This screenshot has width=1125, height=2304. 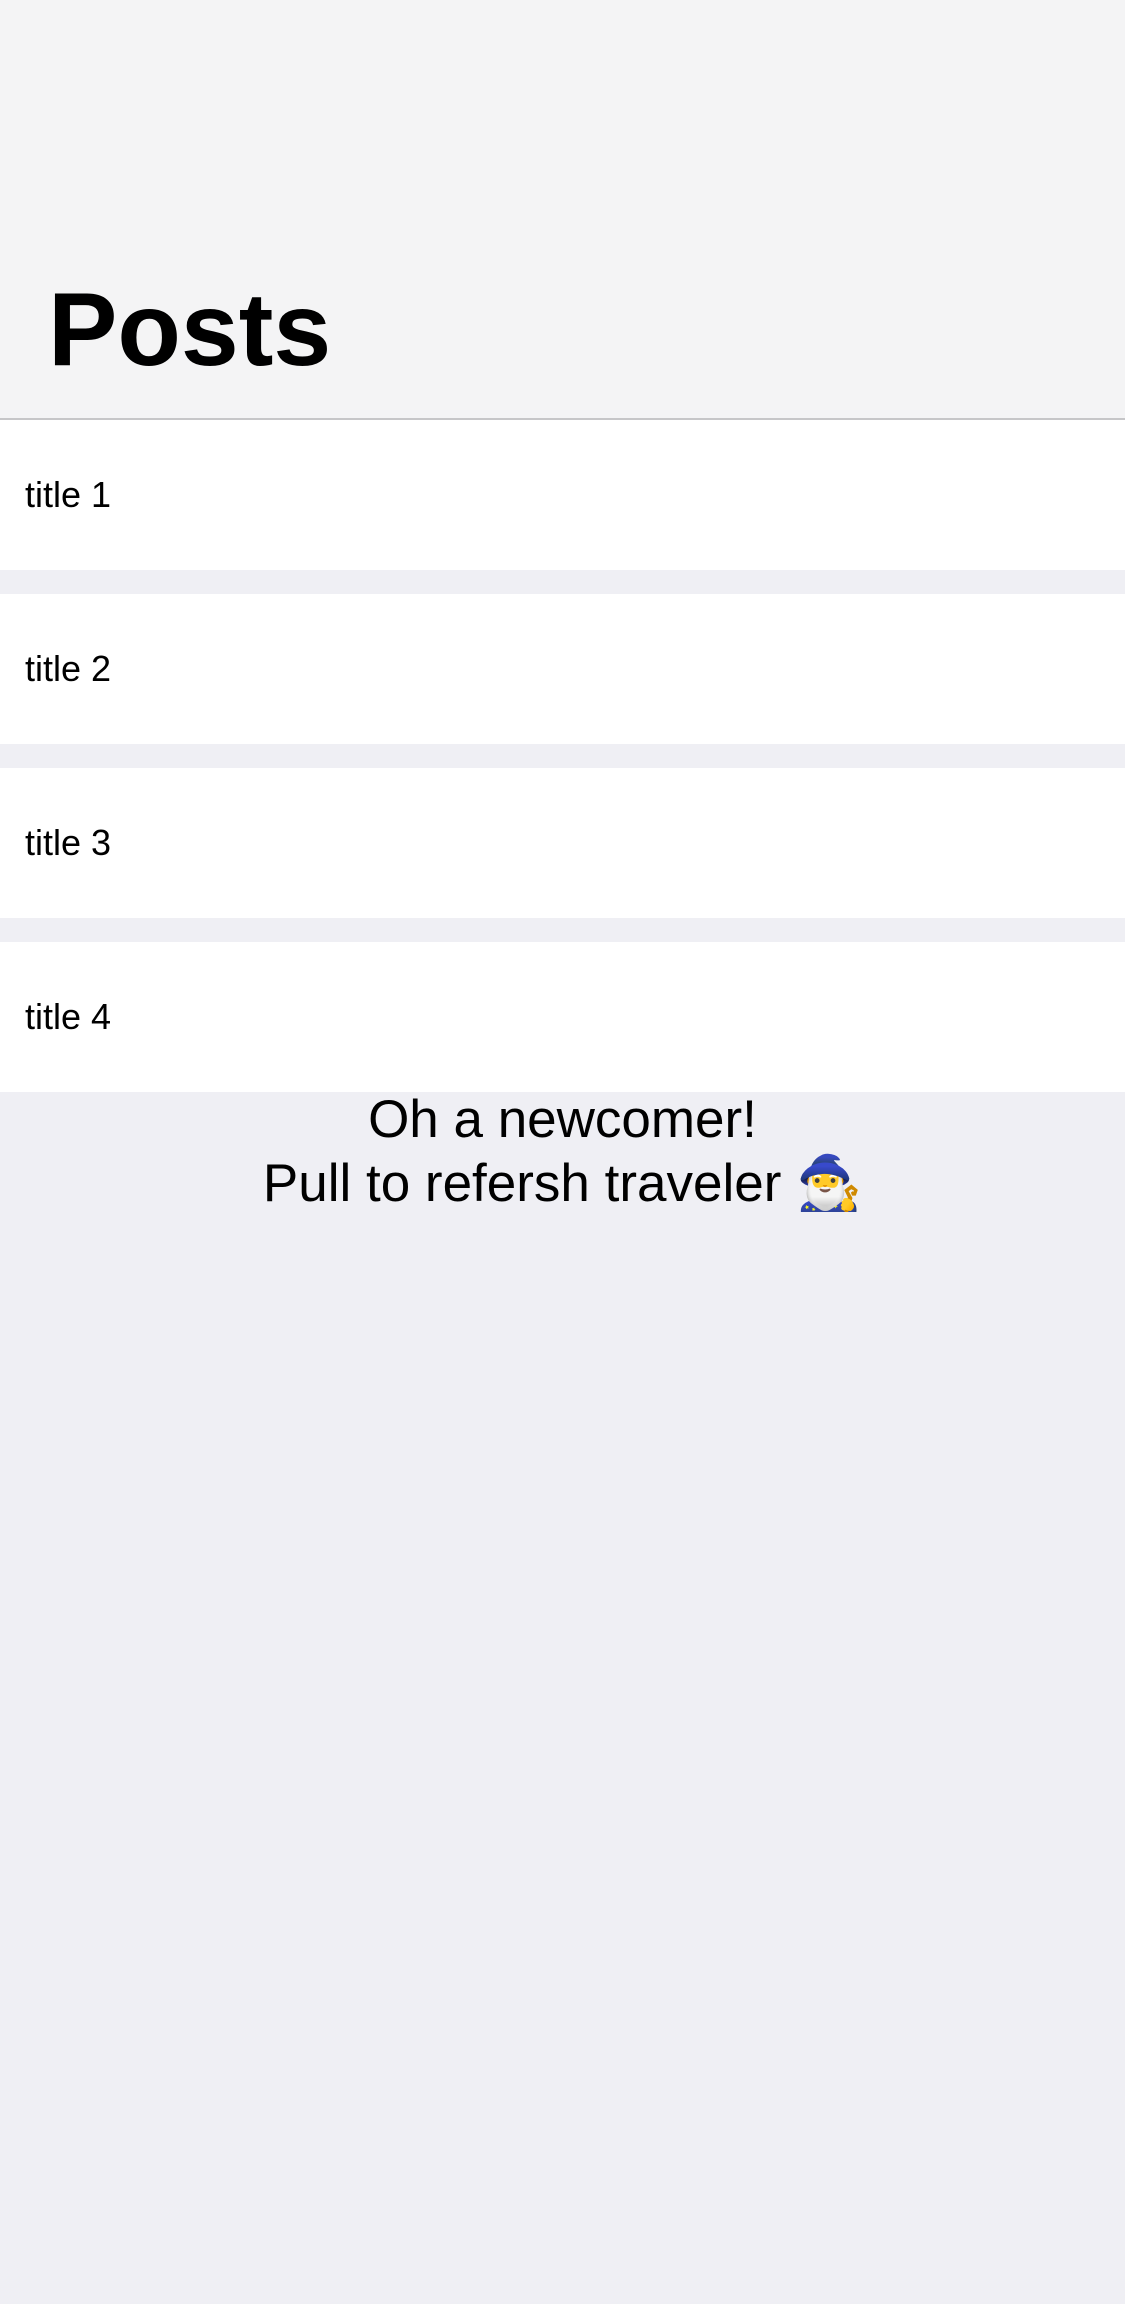 I want to click on message-line-1: Oh a newcomer!, so click(x=562, y=1119).